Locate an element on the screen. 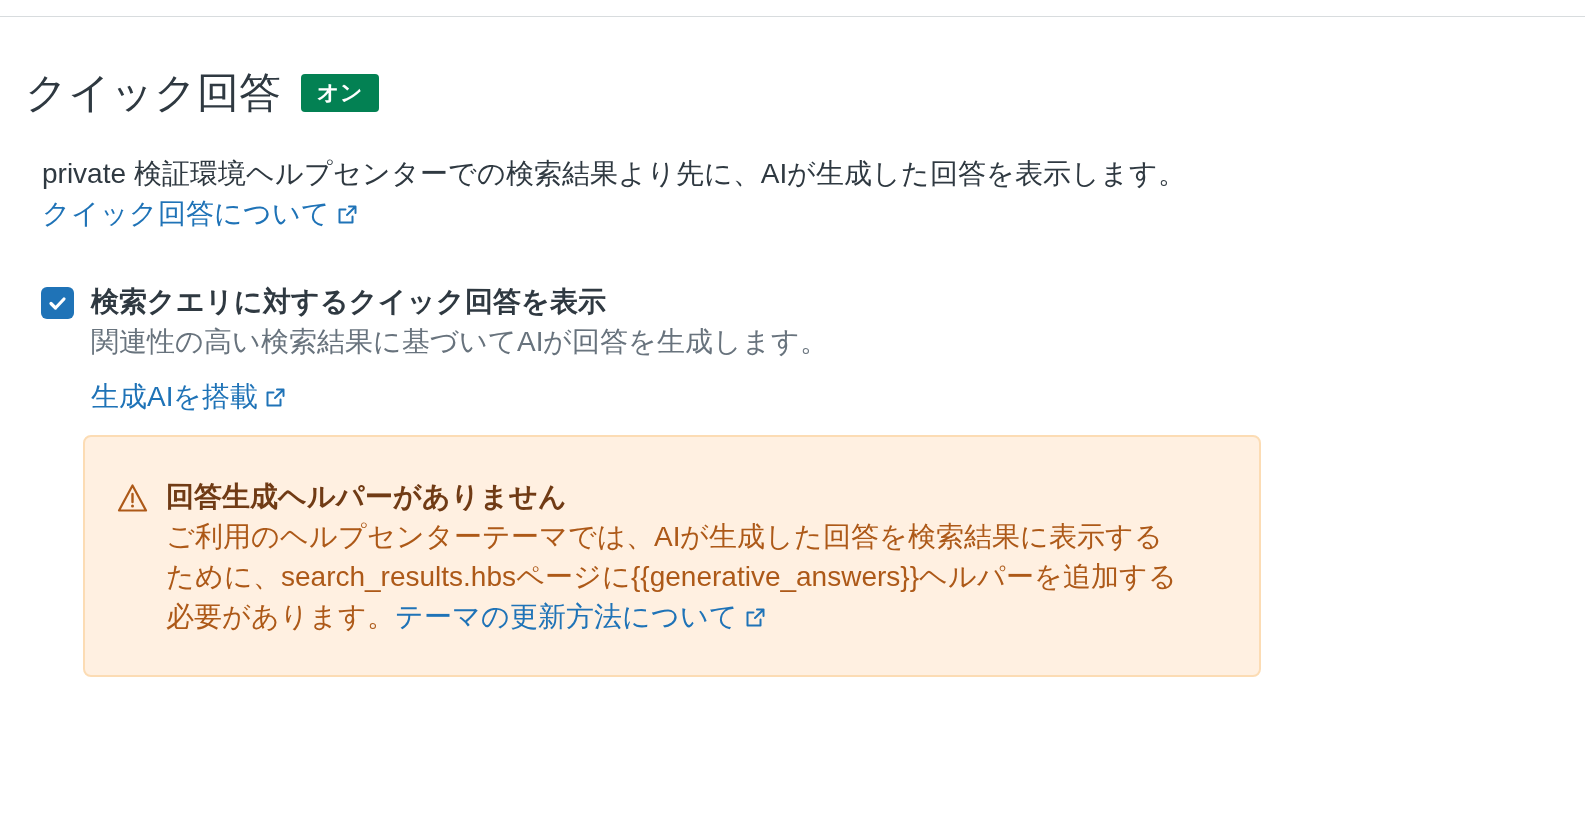 This screenshot has width=1585, height=832. generative-ai-link: 生成AIを搭載 is located at coordinates (188, 397).